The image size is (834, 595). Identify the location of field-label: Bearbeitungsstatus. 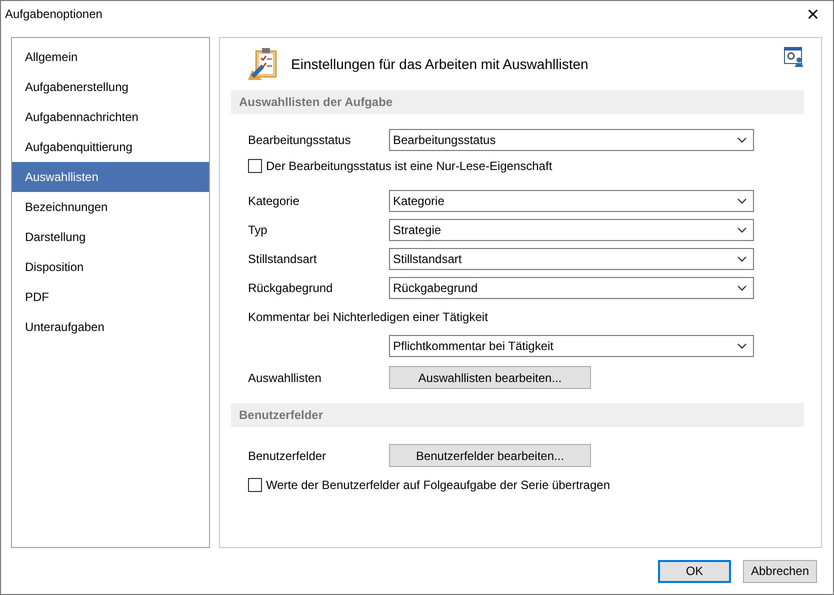
(300, 139).